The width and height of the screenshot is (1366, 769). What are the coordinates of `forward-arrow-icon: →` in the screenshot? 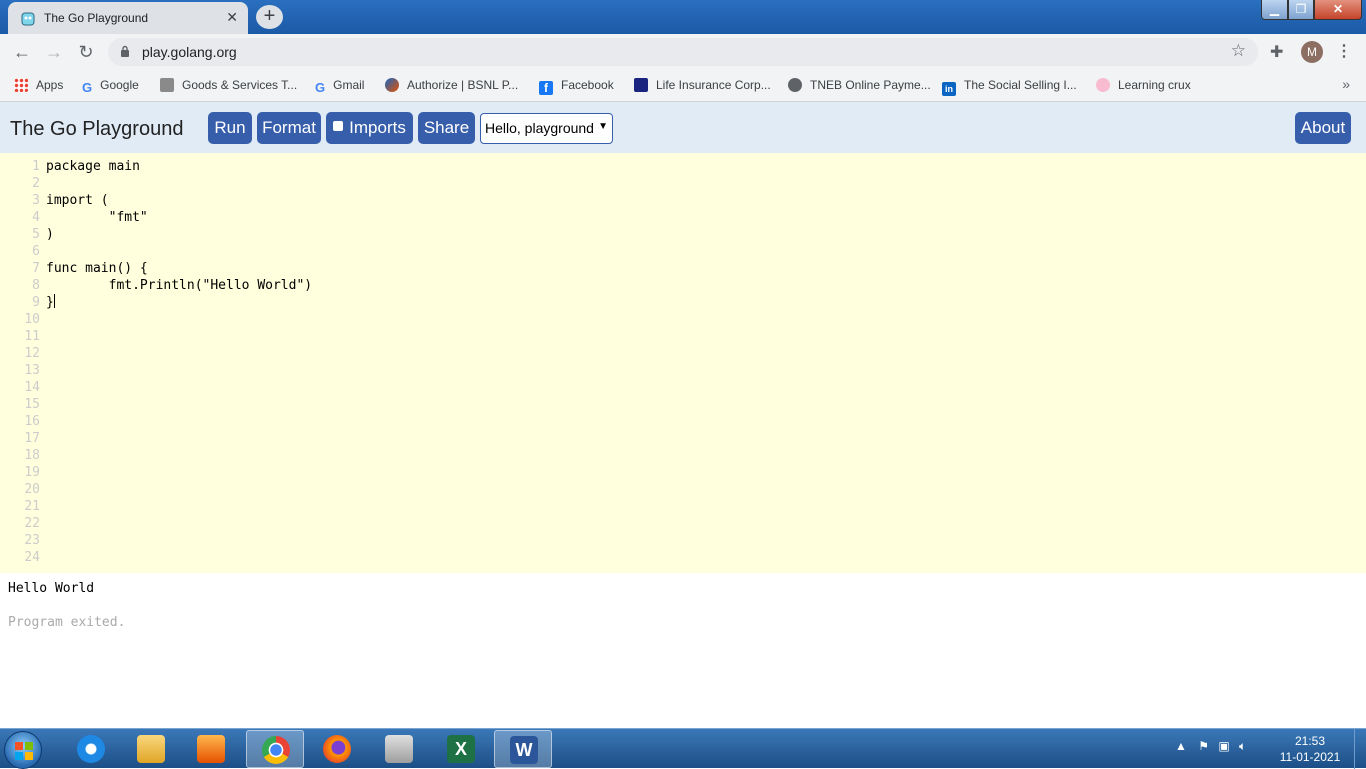 It's located at (54, 52).